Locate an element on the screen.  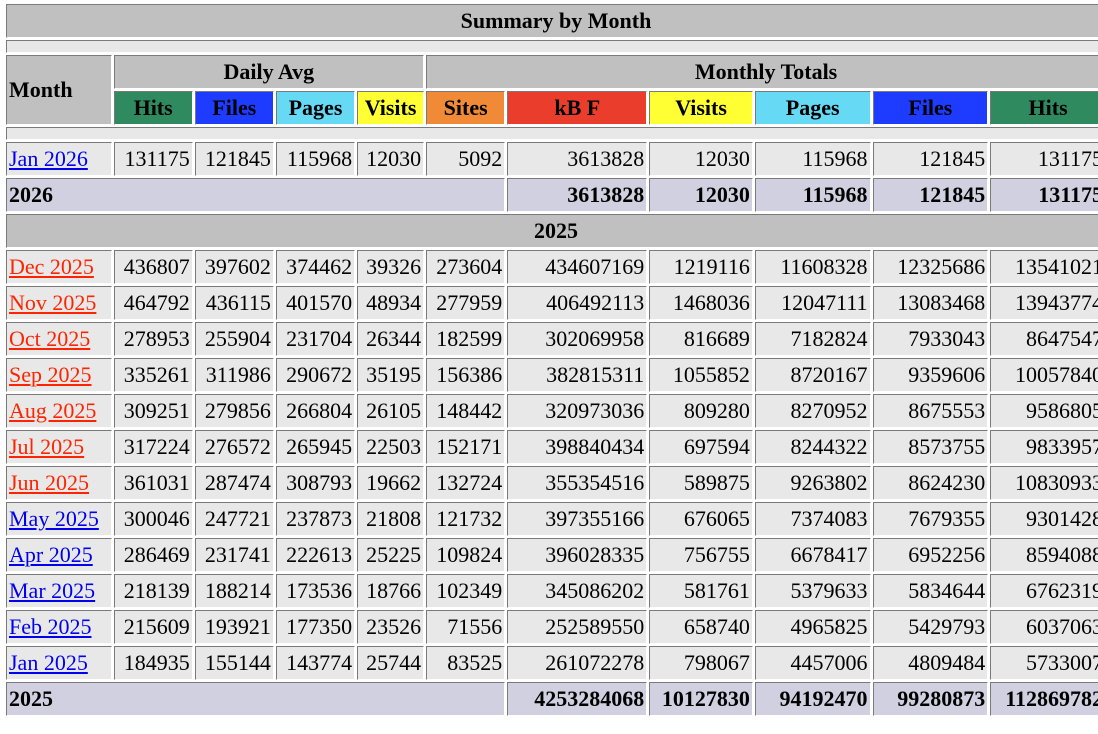
month-link: Nov 2025 is located at coordinates (52, 302).